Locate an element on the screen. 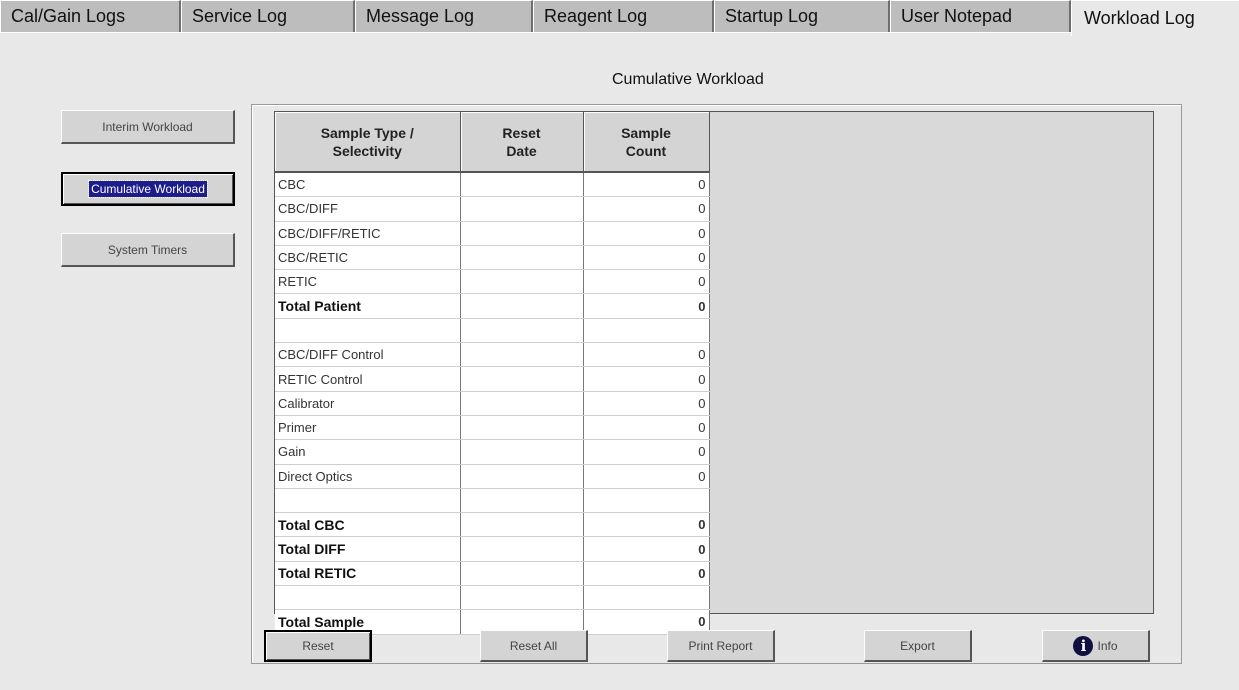 Image resolution: width=1239 pixels, height=690 pixels. cell-sample-type: Gain is located at coordinates (368, 452).